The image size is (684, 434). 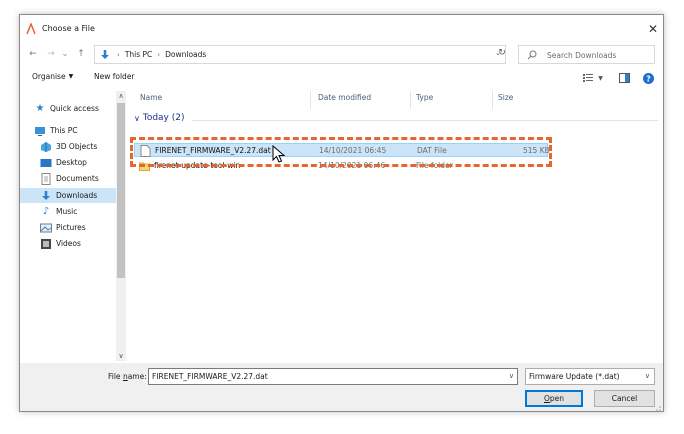 I want to click on column-header-name: Name, so click(x=151, y=97).